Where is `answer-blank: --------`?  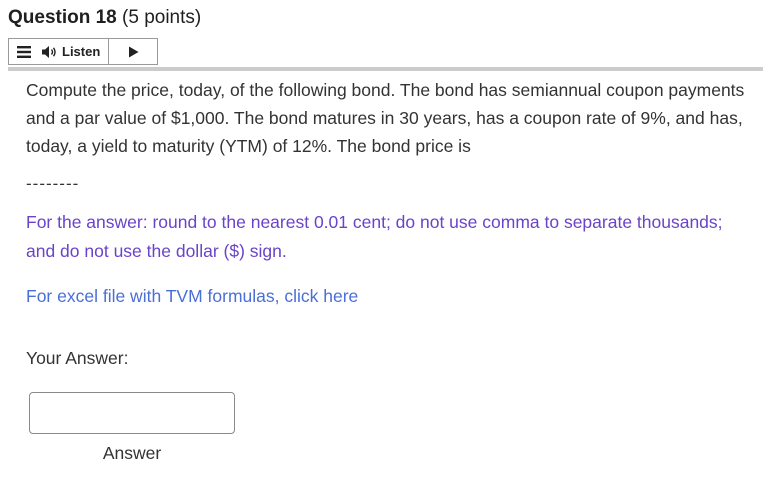
answer-blank: -------- is located at coordinates (53, 183).